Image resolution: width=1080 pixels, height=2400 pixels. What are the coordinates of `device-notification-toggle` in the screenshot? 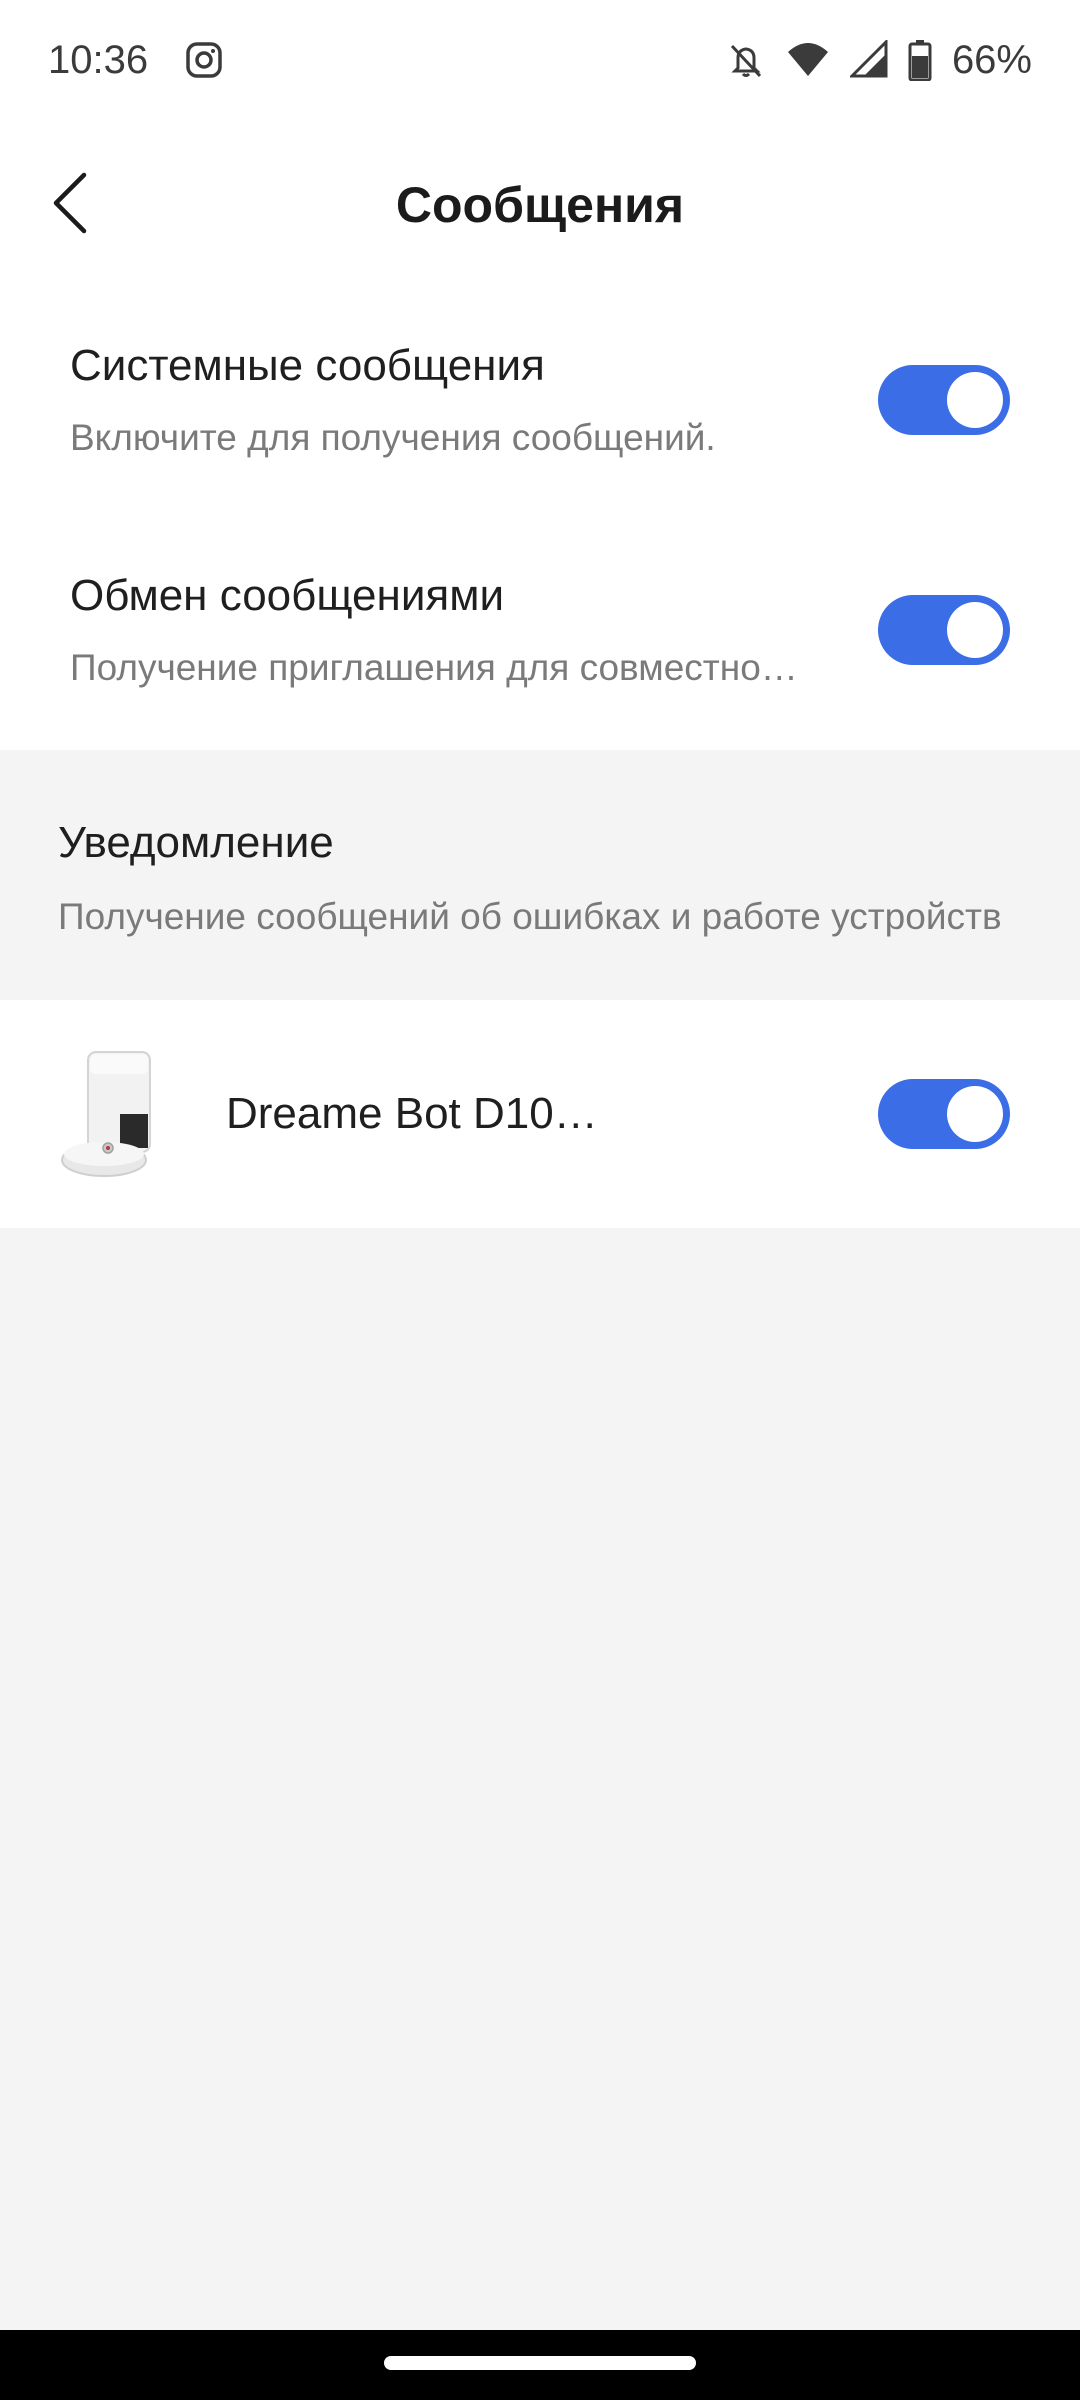 It's located at (944, 1114).